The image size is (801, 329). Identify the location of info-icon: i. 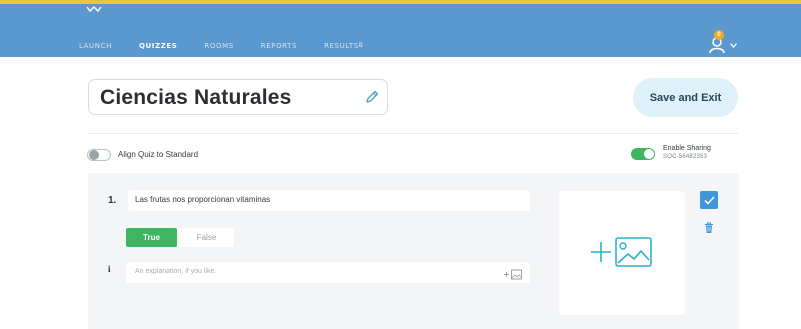
(109, 269).